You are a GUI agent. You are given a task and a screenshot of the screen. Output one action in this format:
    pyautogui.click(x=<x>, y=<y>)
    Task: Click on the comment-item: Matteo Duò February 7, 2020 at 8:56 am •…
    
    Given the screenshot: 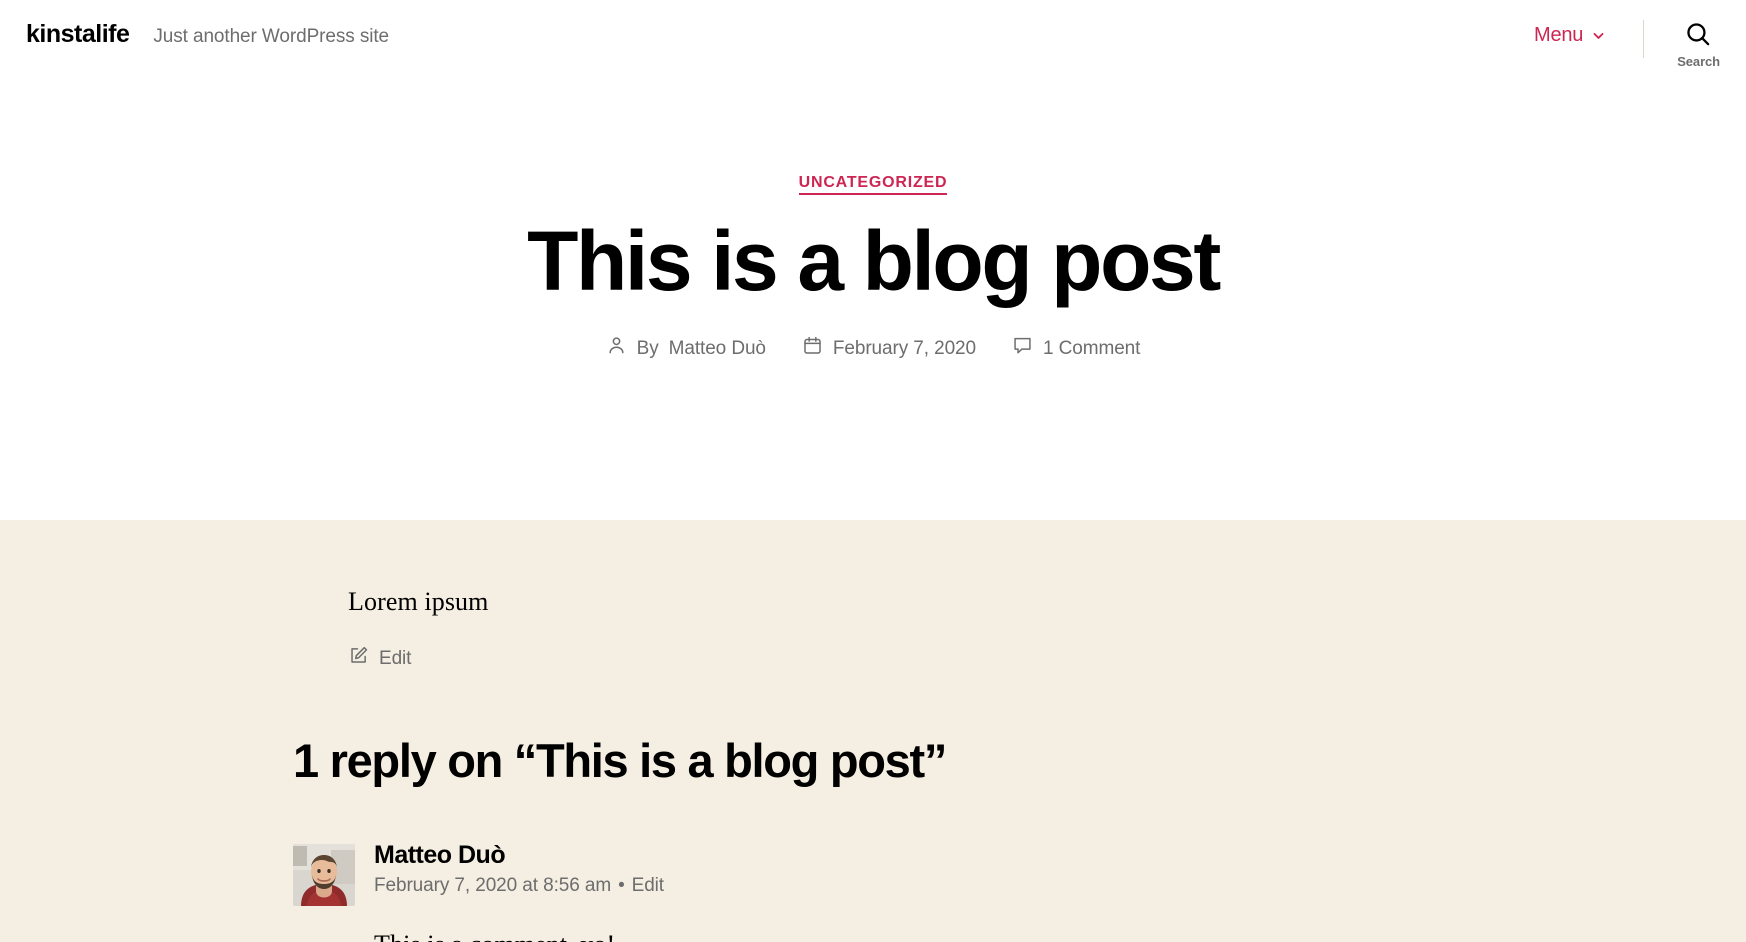 What is the action you would take?
    pyautogui.click(x=873, y=891)
    